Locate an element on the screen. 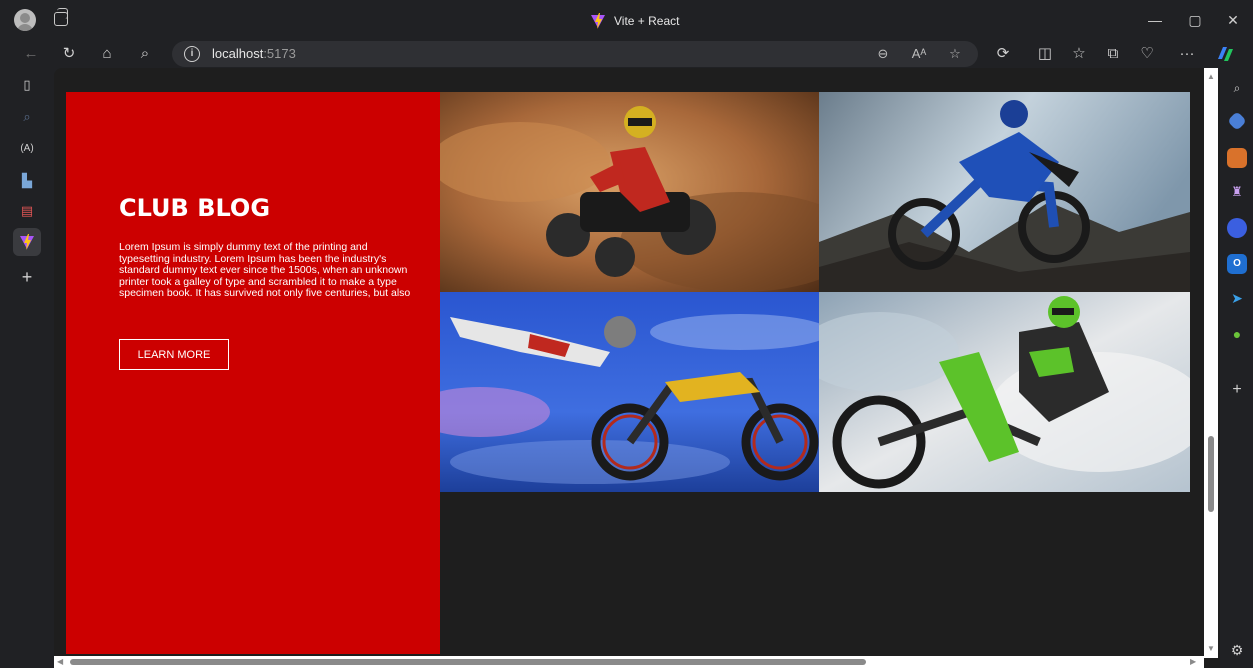 Image resolution: width=1253 pixels, height=668 pixels. zoom-icon: ⊖ is located at coordinates (883, 54).